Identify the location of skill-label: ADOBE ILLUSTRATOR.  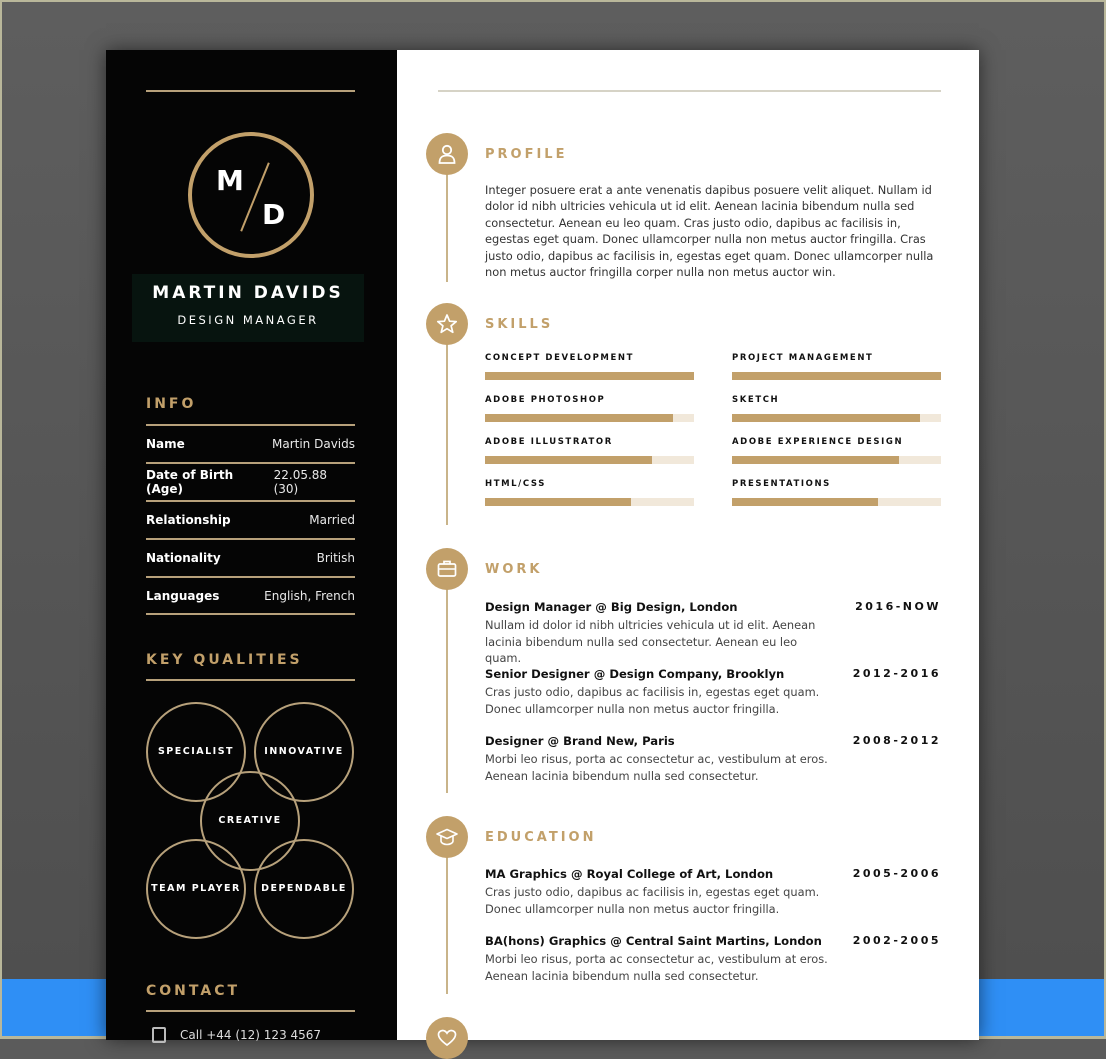
(549, 442).